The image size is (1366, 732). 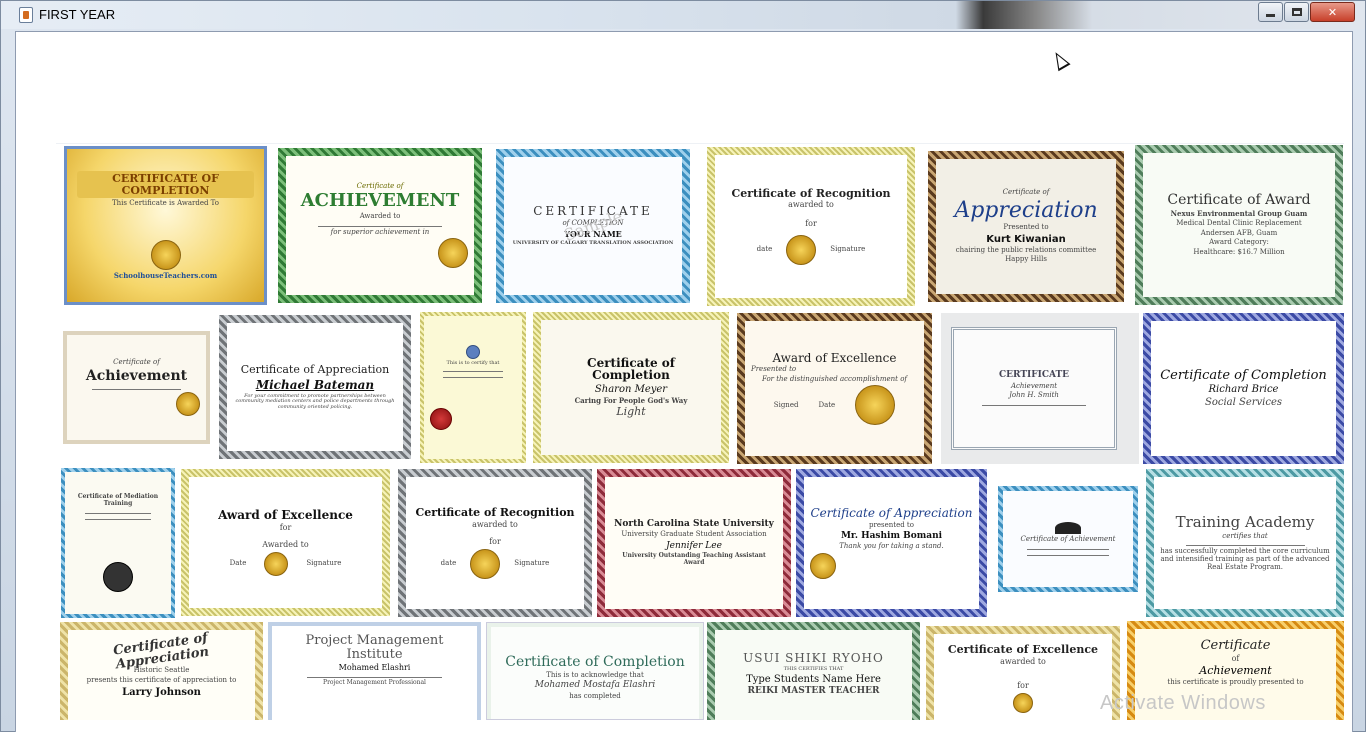 I want to click on cert-line: for superior achievement in, so click(x=380, y=231).